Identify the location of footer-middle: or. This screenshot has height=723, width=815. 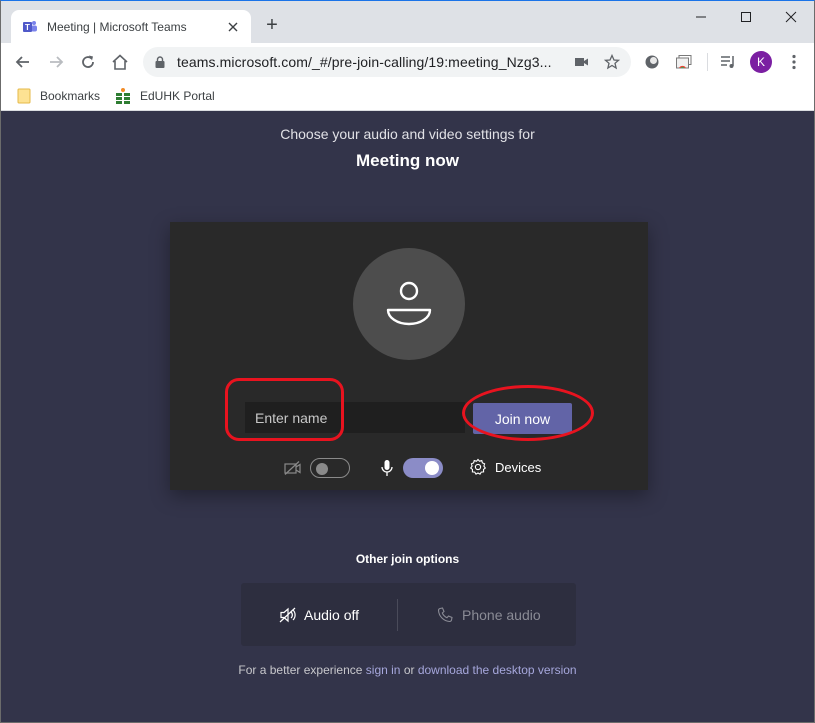
(409, 670).